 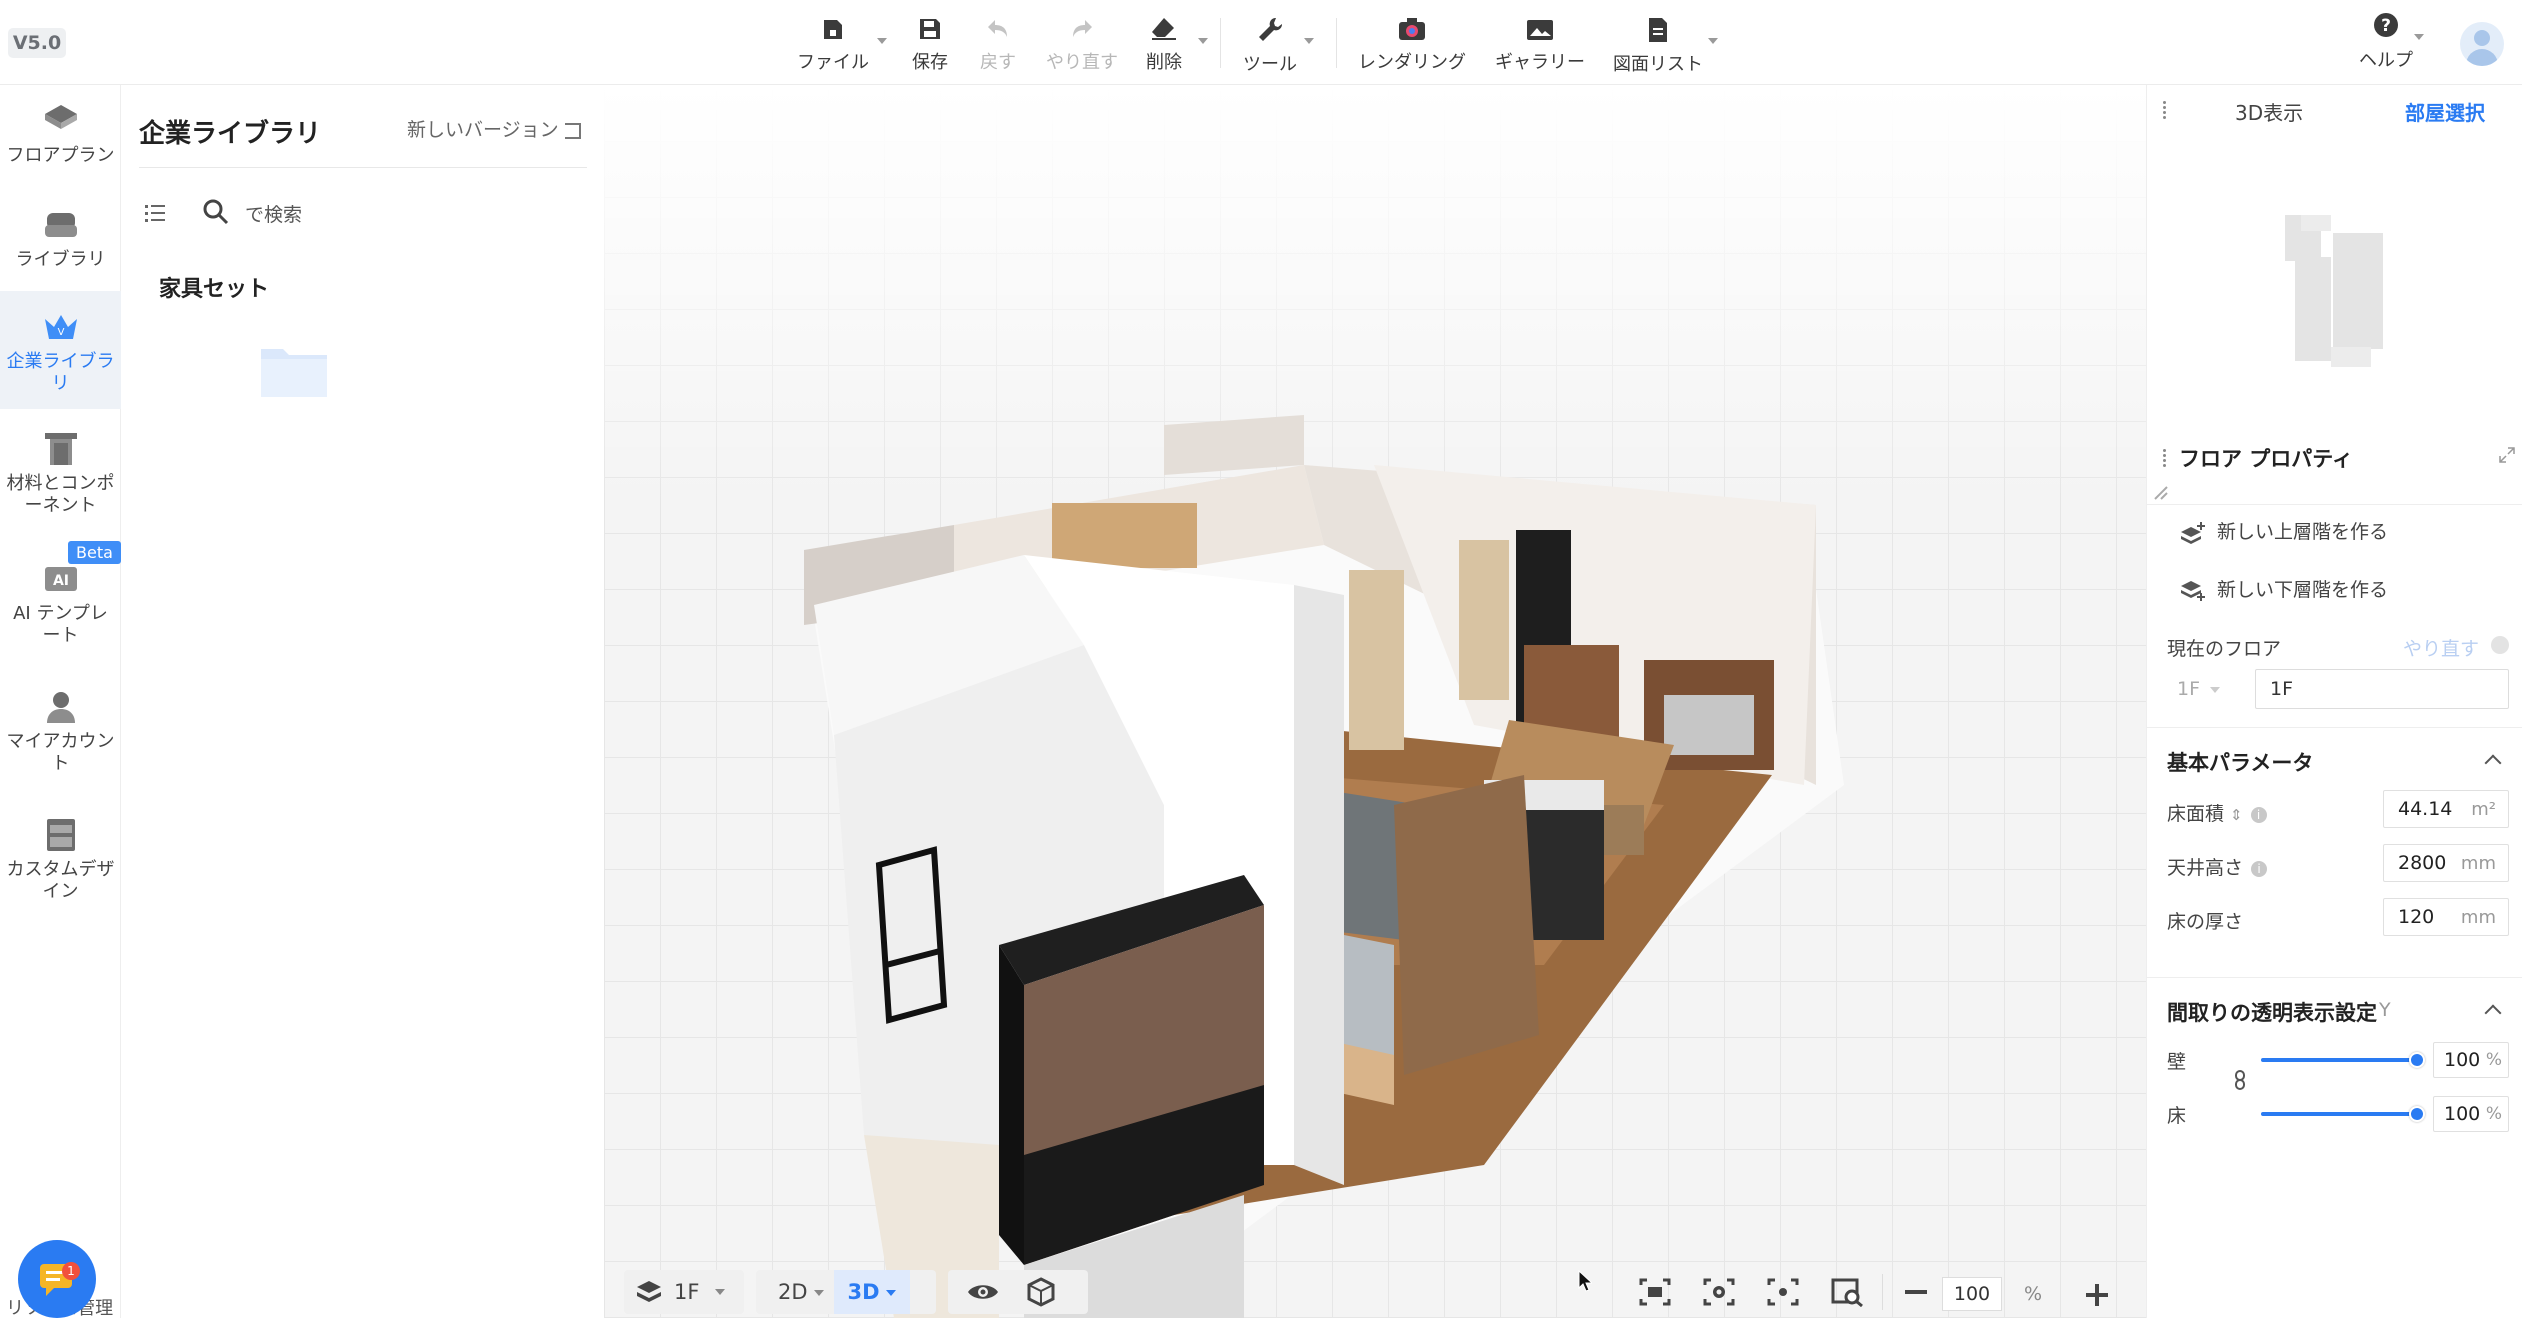 What do you see at coordinates (2193, 590) in the screenshot?
I see `add-floor-down-icon` at bounding box center [2193, 590].